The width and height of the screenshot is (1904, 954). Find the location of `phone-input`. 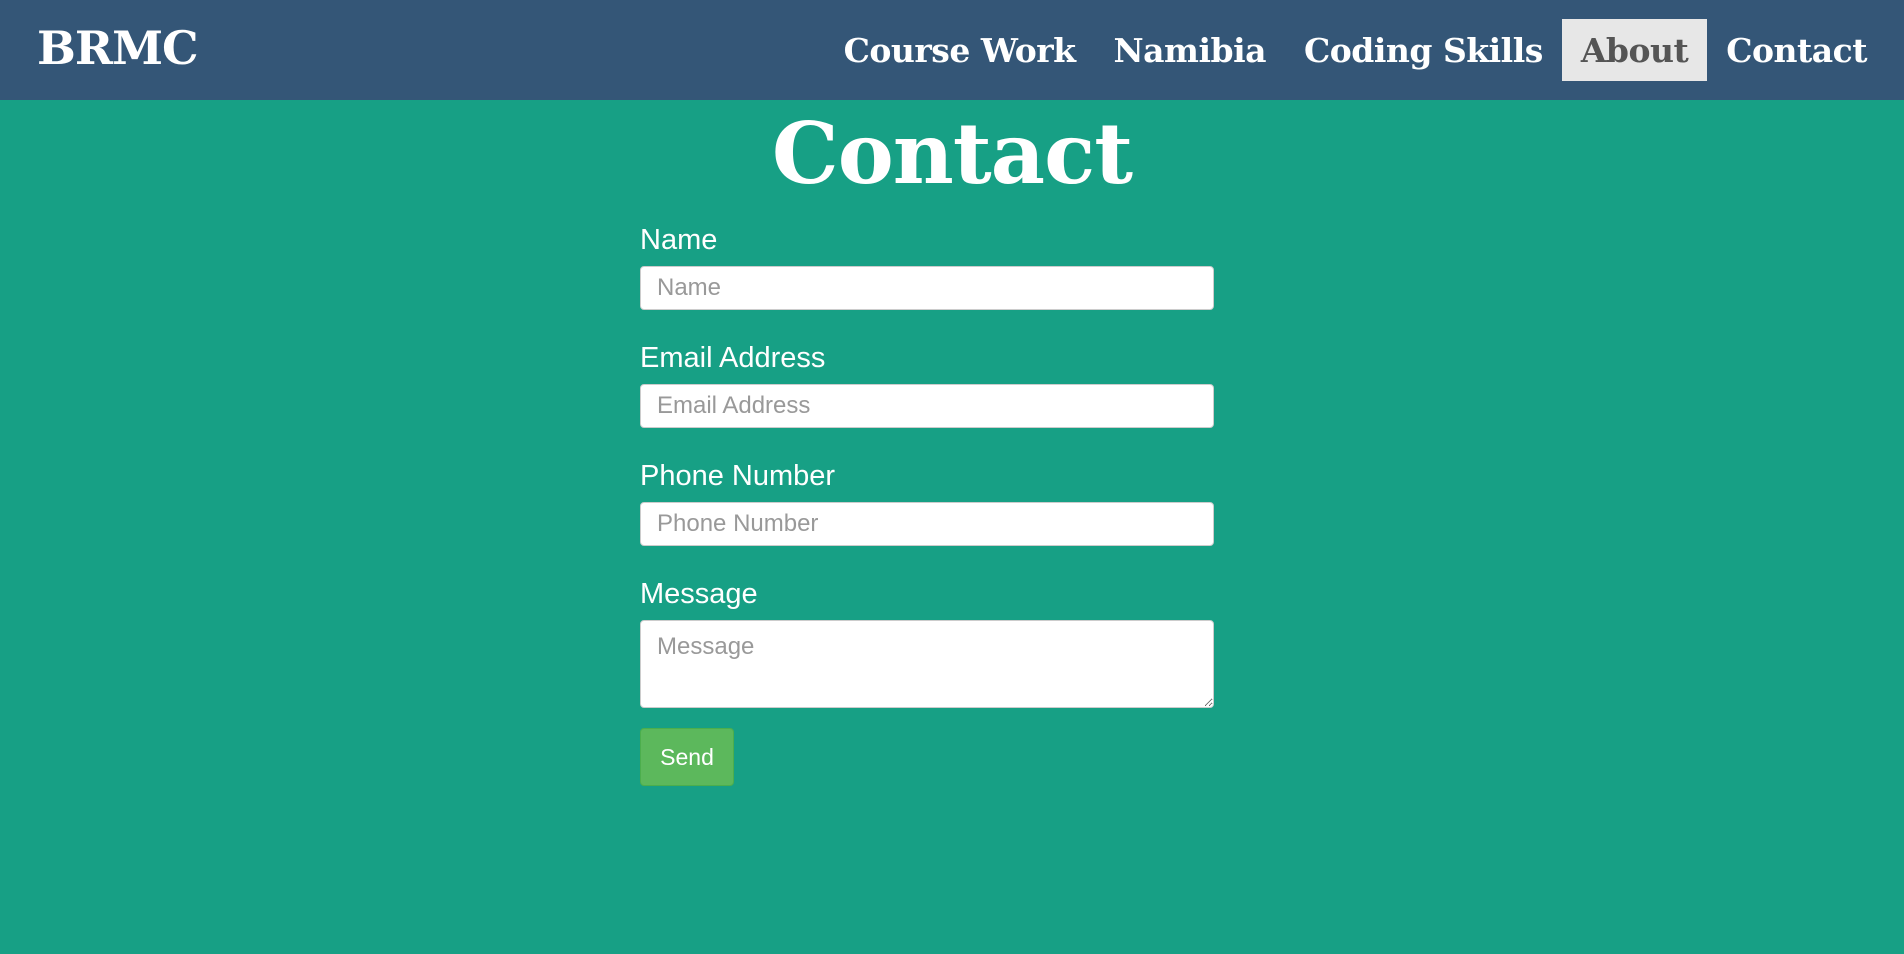

phone-input is located at coordinates (927, 524).